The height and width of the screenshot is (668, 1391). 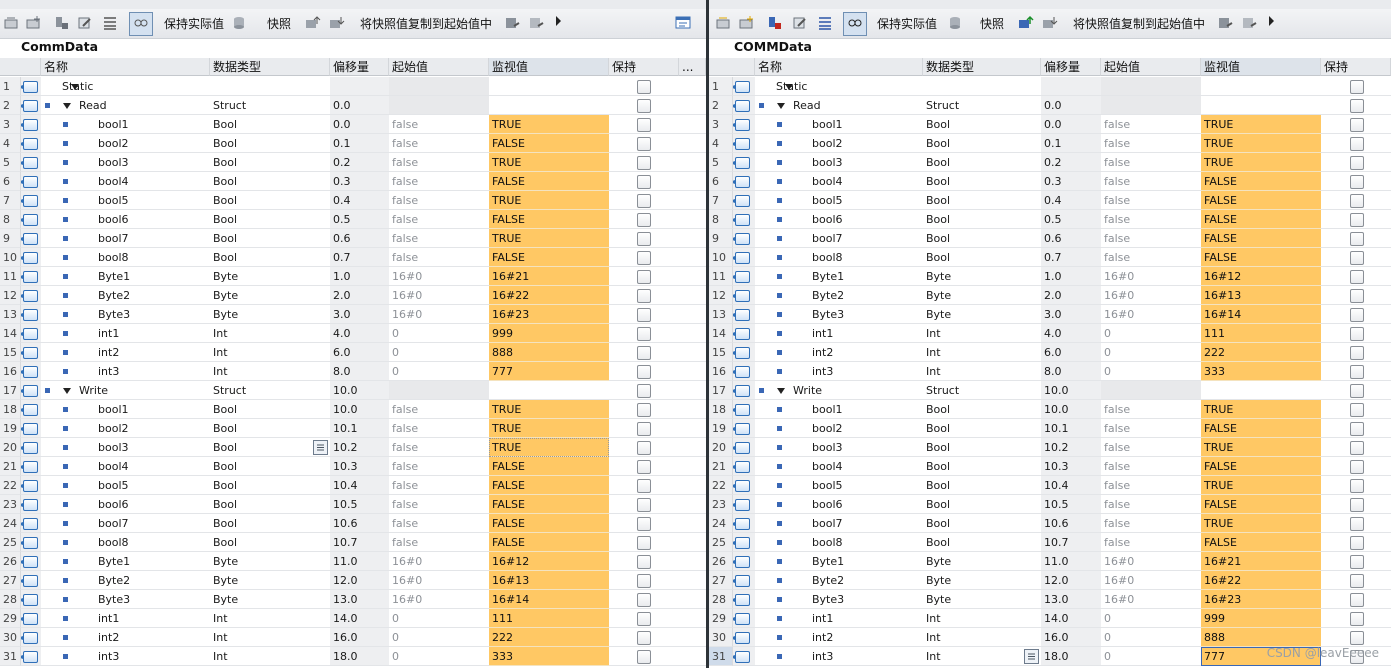 I want to click on table-row: 25 bool8 Bool 10.7 false FALSE, so click(x=1050, y=542).